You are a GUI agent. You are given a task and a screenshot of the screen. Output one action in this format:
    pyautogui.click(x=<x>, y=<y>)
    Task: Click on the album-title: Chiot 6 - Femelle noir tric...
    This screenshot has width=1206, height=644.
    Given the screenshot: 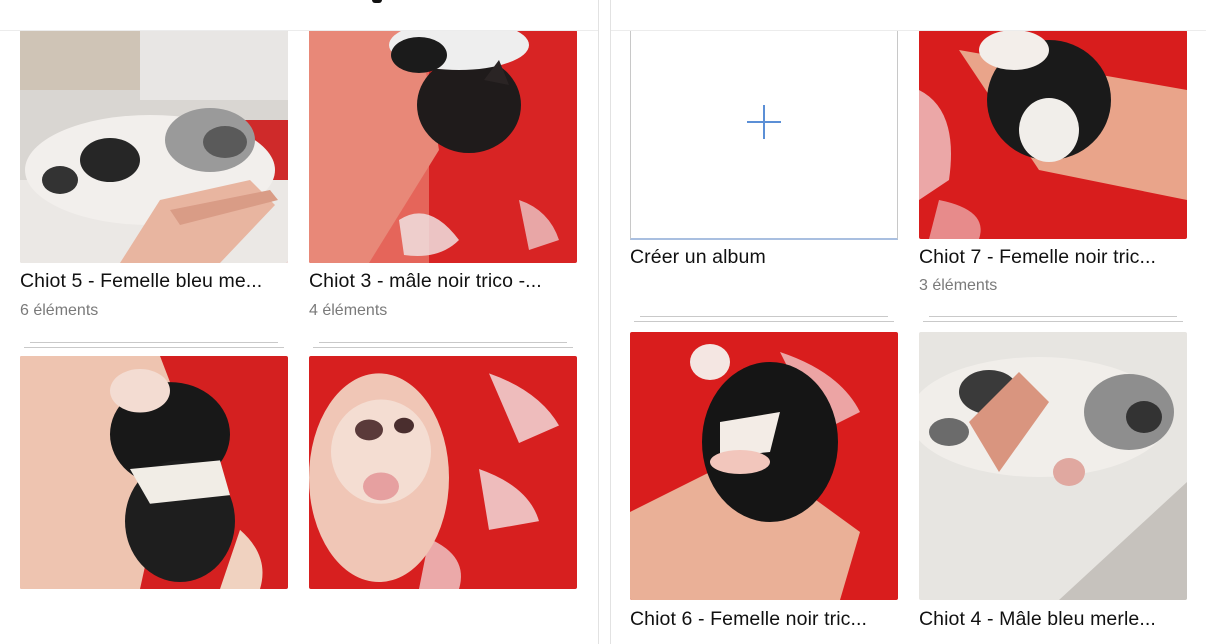 What is the action you would take?
    pyautogui.click(x=764, y=619)
    